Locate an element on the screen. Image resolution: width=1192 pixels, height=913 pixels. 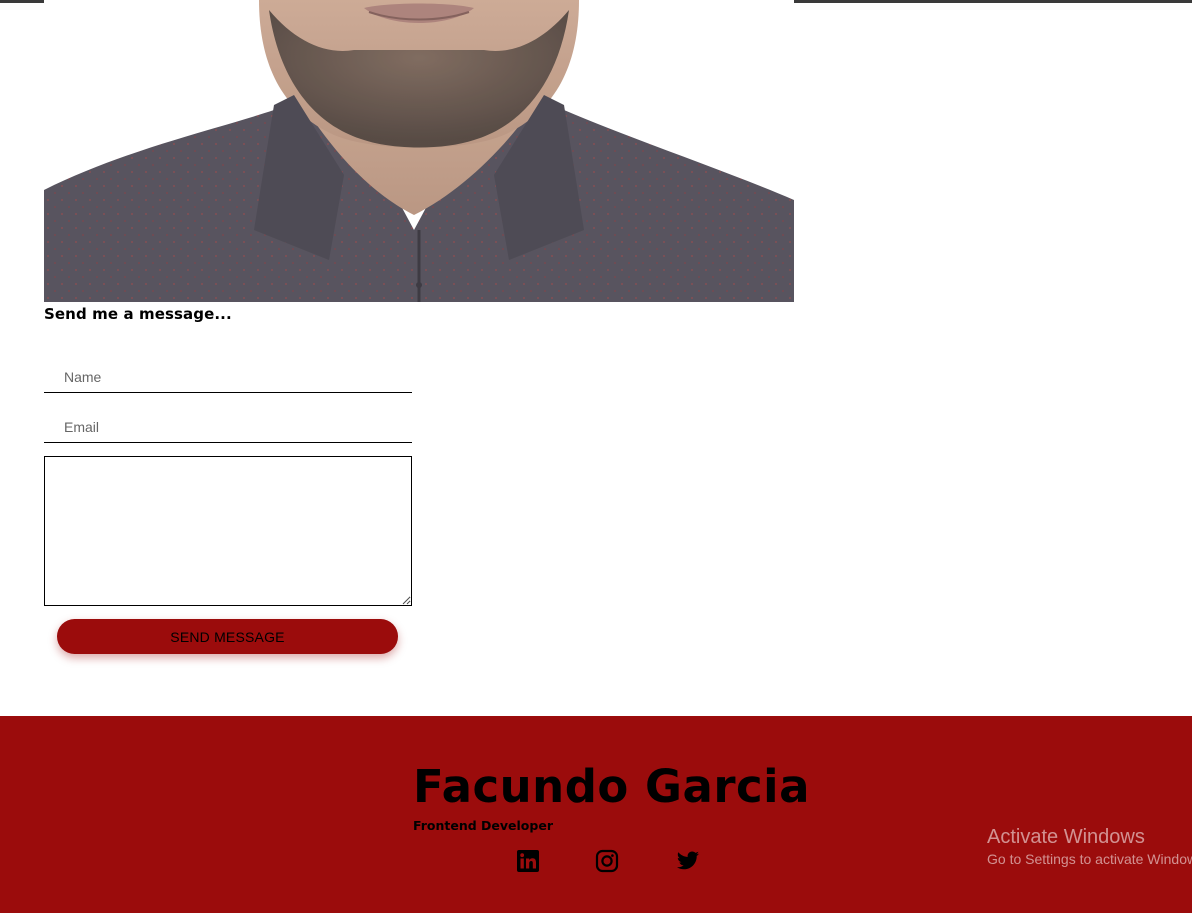
message-textarea is located at coordinates (228, 531).